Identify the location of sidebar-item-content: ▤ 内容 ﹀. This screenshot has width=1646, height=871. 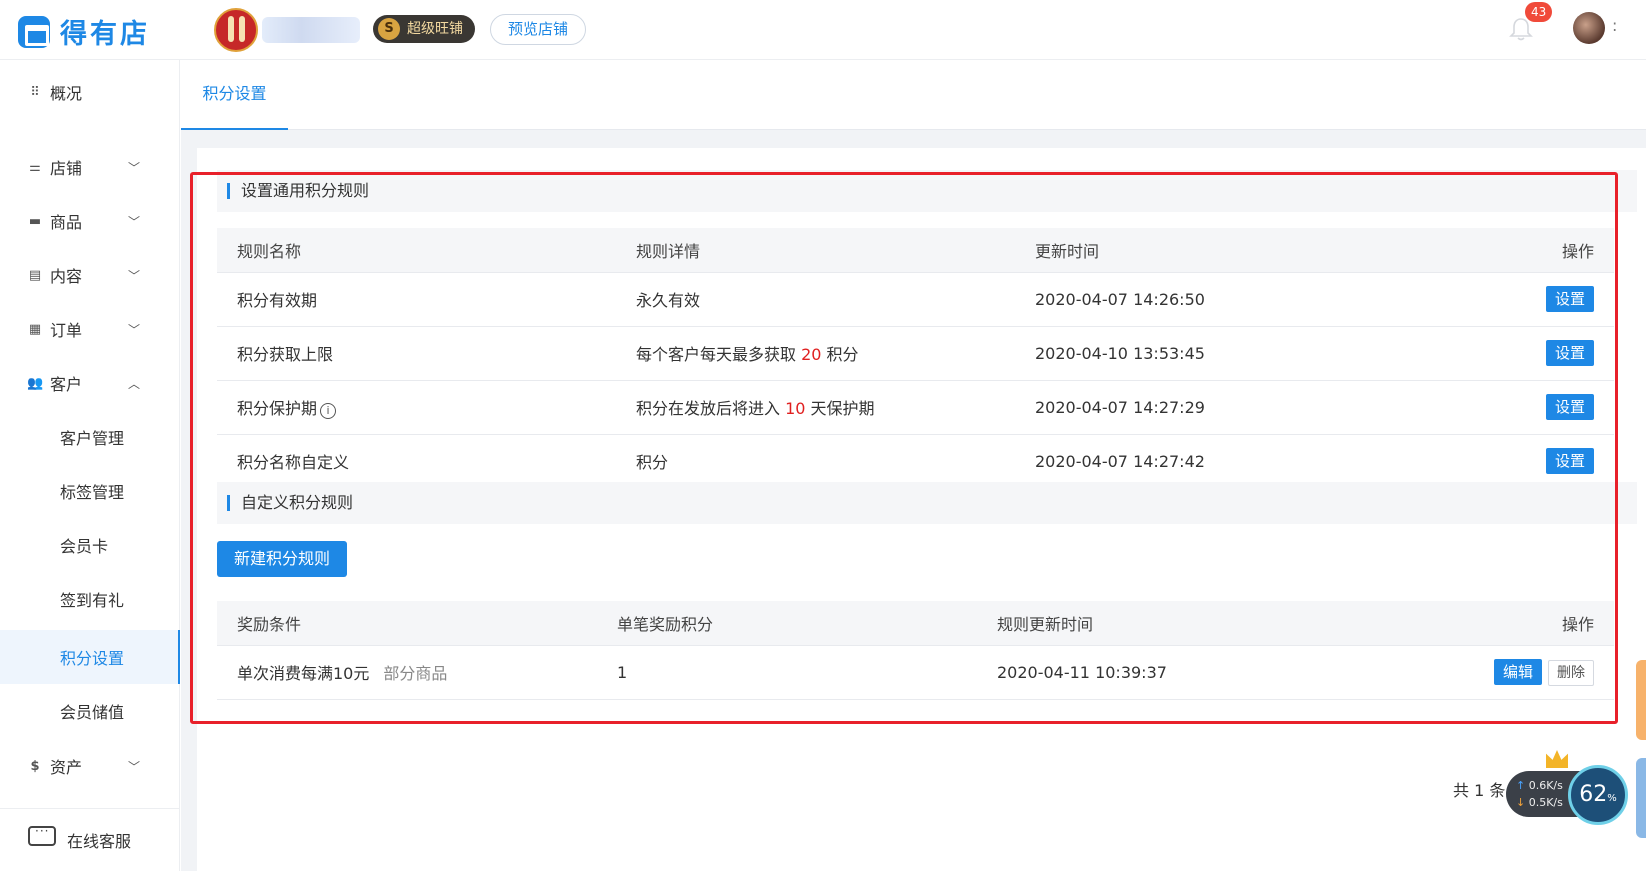
(90, 275).